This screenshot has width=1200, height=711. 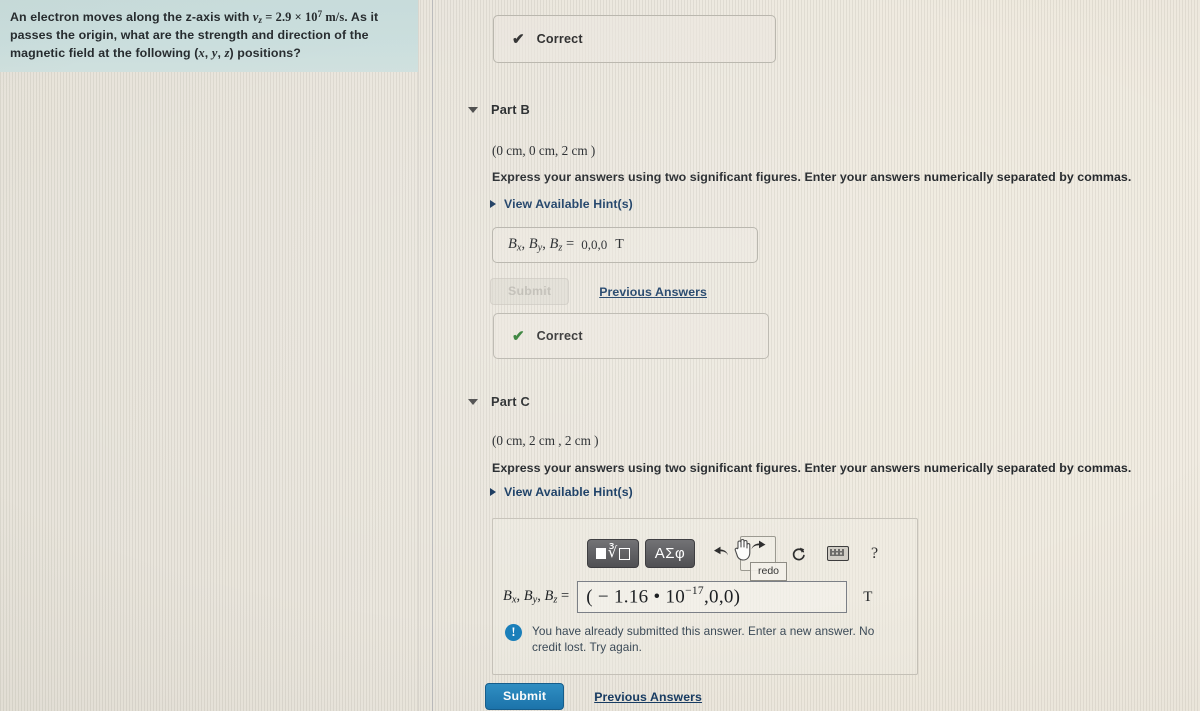 I want to click on part-b-header: Part B, so click(x=499, y=109).